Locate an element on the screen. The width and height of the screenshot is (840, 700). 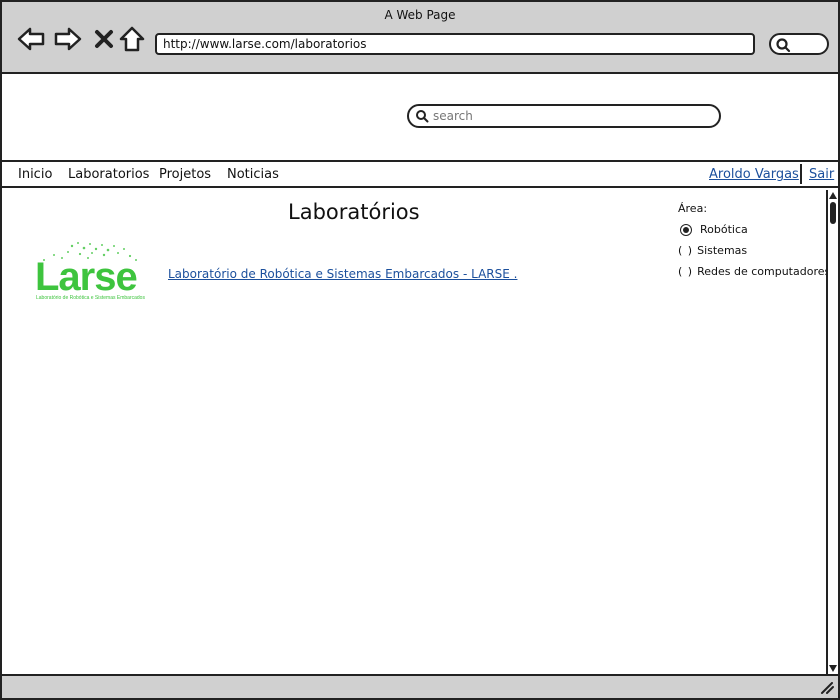
menu-item-noticias: Noticias is located at coordinates (253, 174).